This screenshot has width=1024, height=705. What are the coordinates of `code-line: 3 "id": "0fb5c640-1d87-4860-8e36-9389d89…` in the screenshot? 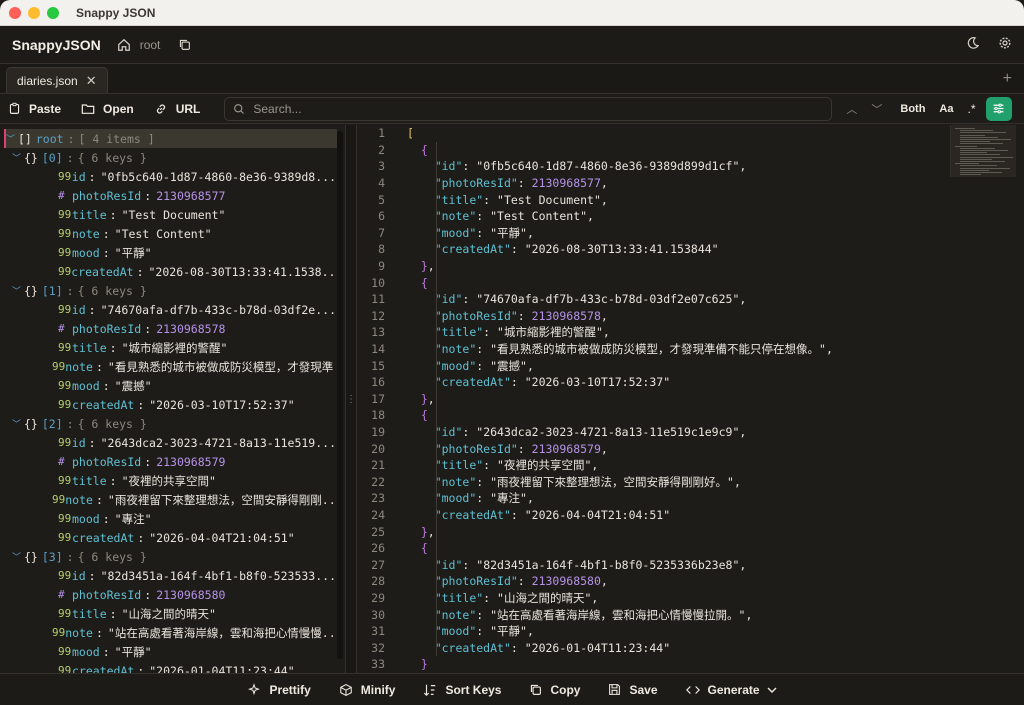 It's located at (690, 166).